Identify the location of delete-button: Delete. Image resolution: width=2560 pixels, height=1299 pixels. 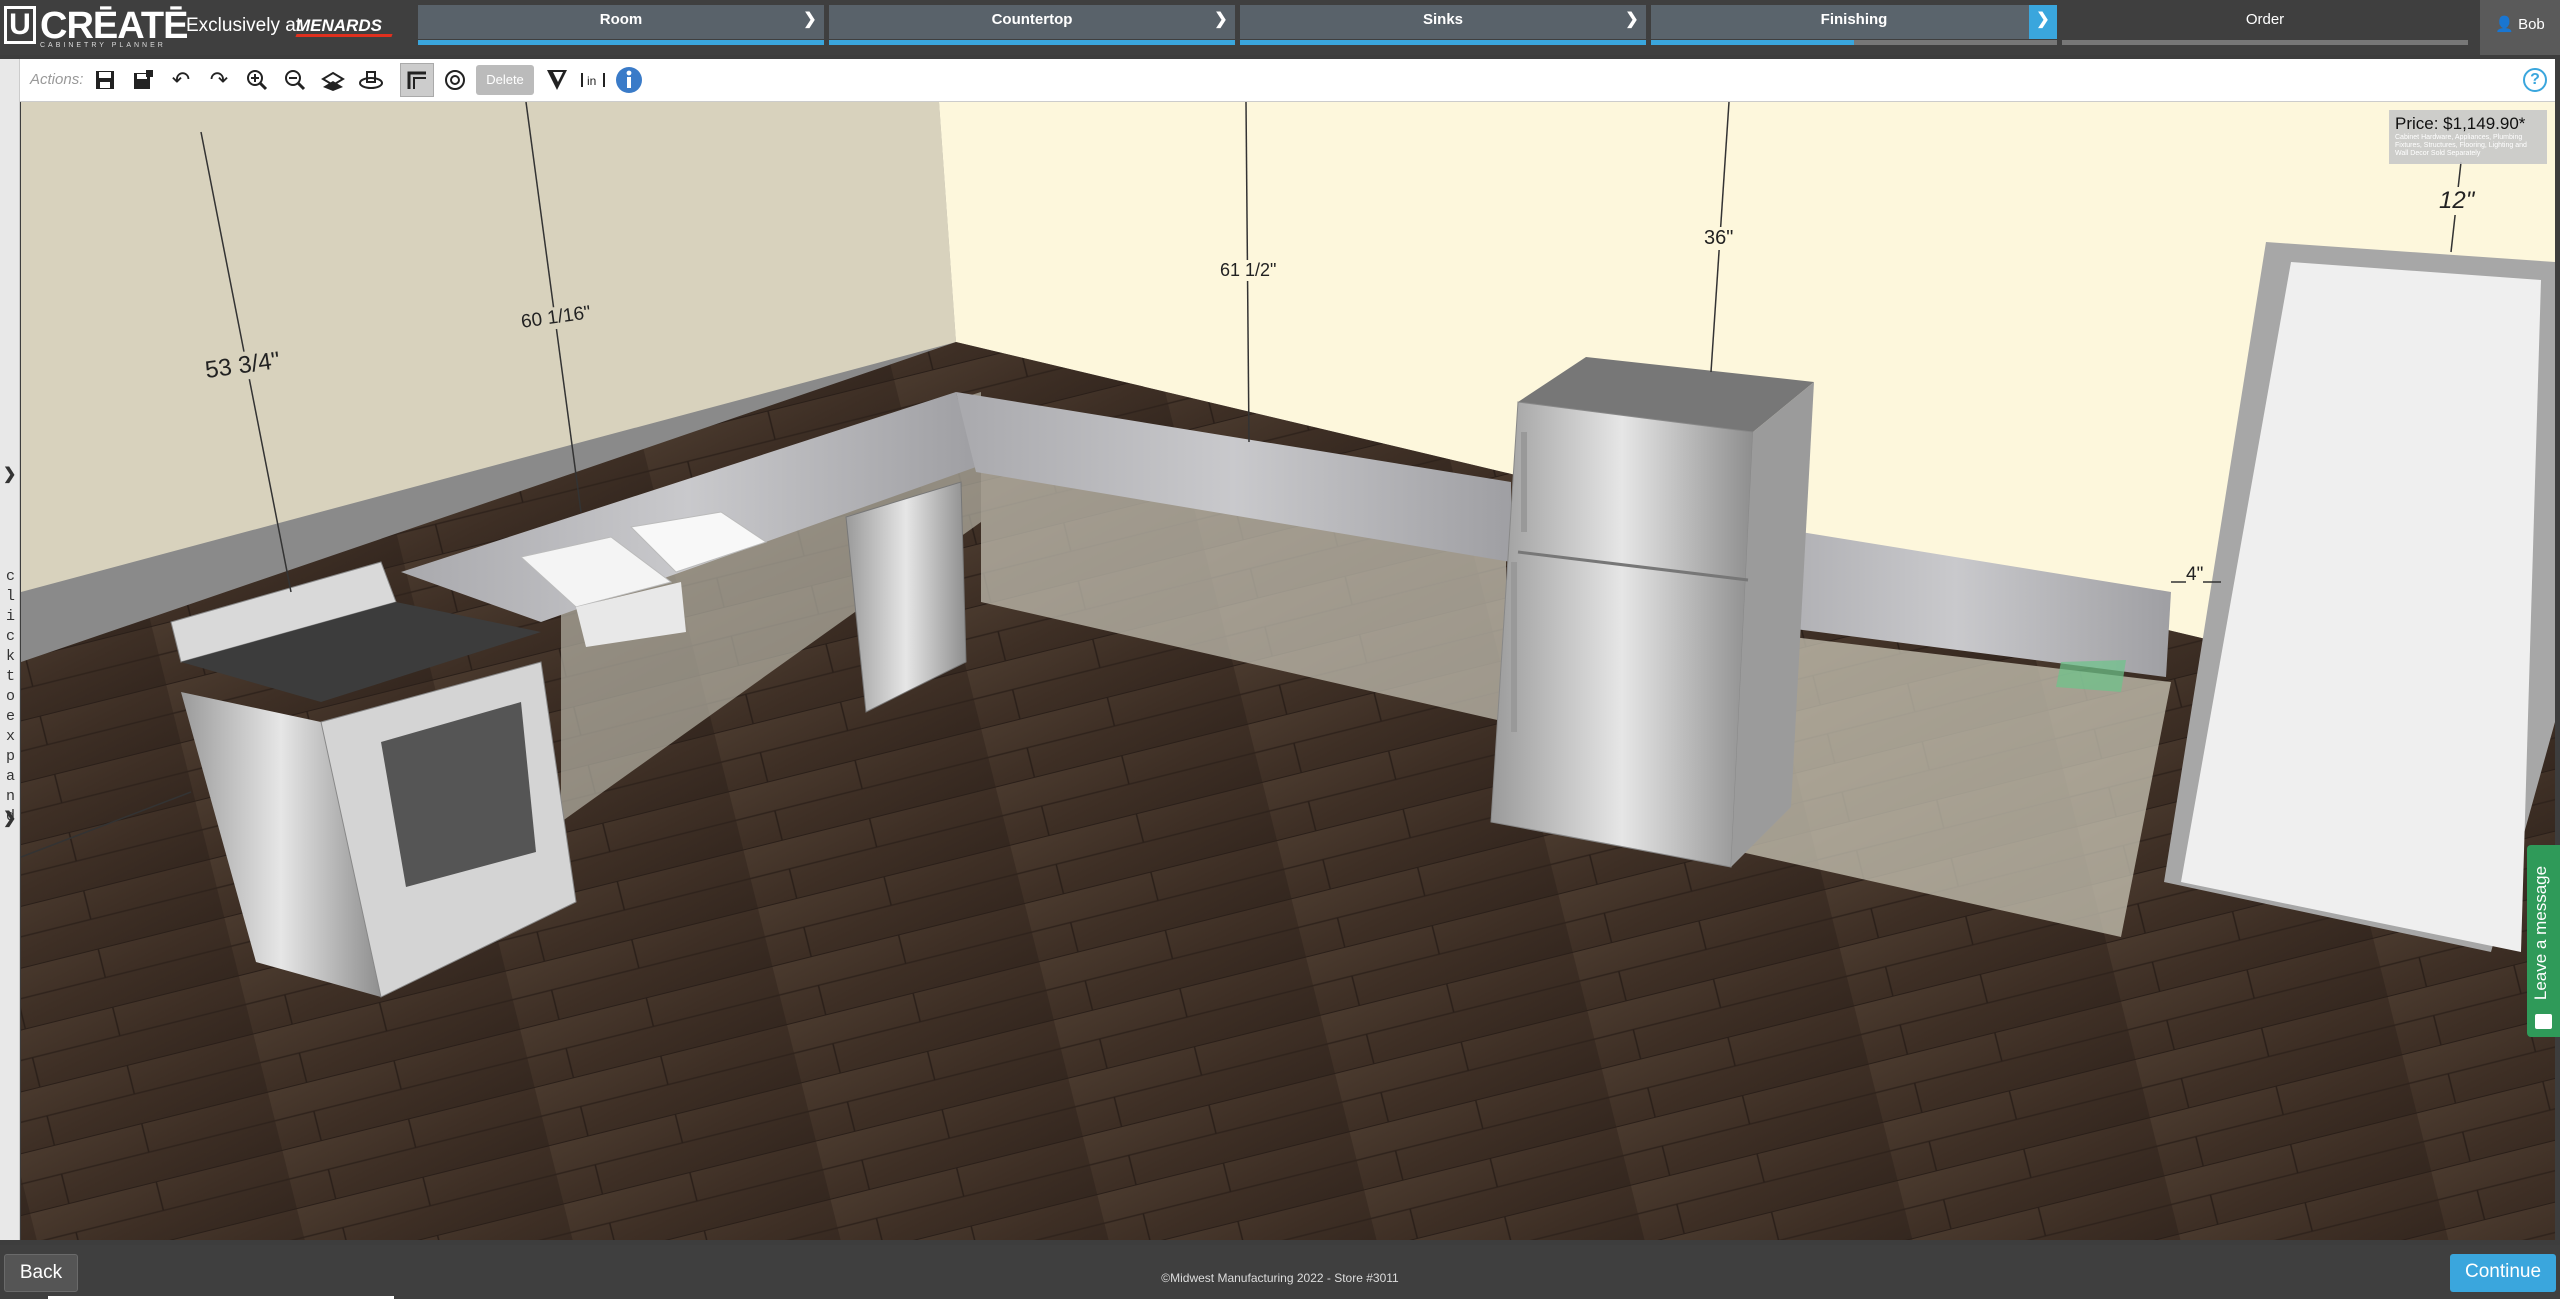
(505, 80).